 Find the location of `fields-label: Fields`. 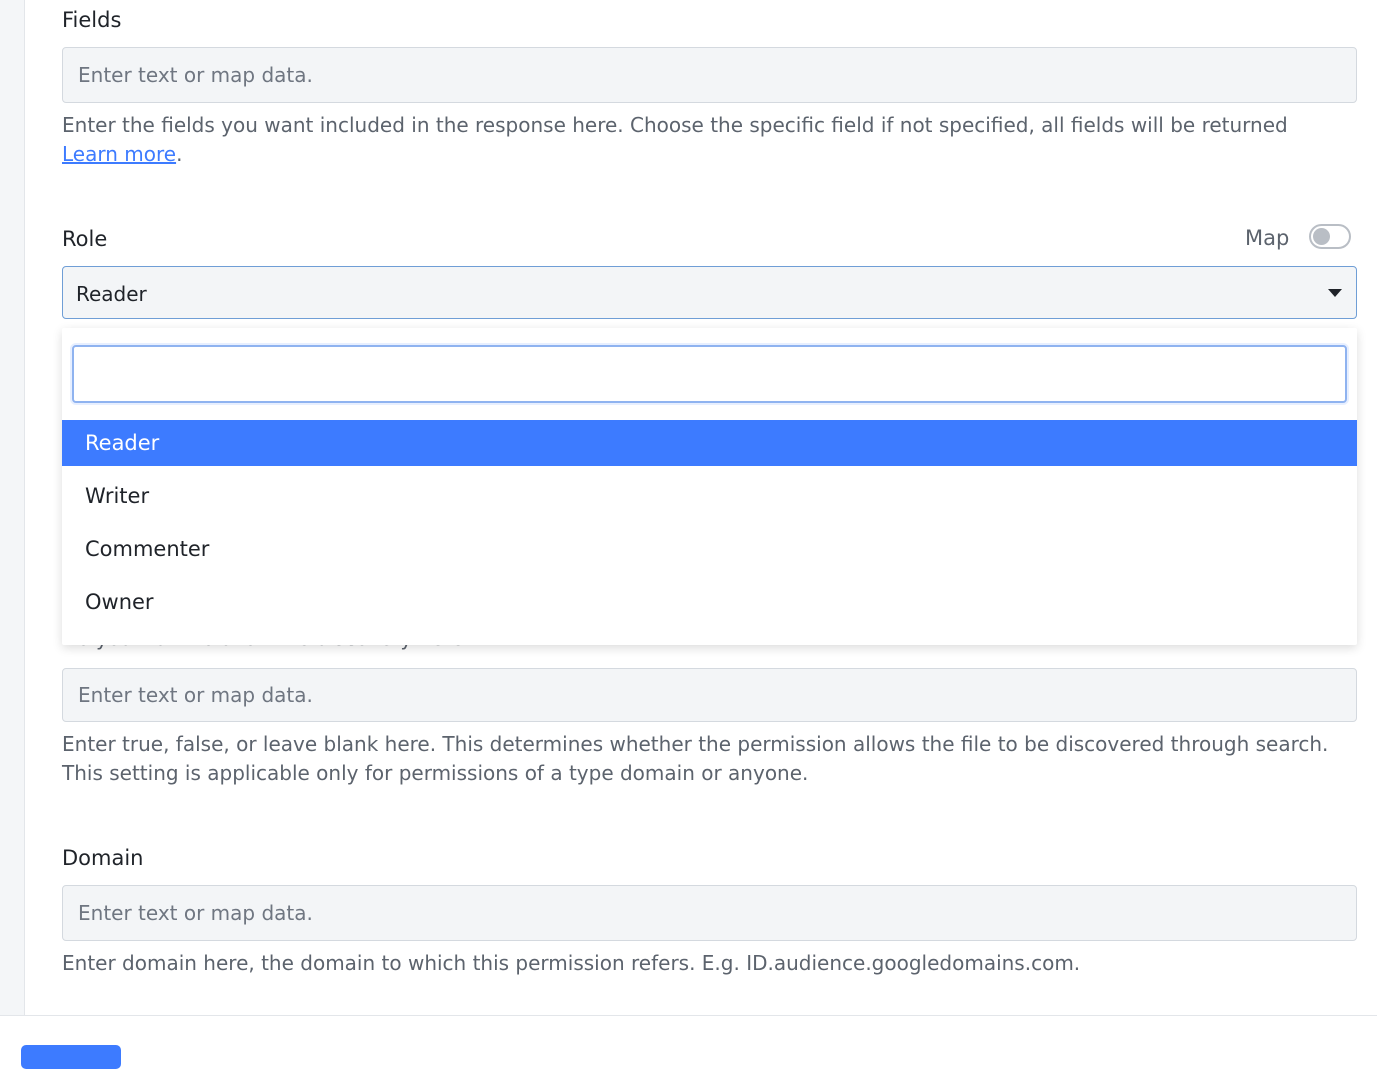

fields-label: Fields is located at coordinates (92, 20).